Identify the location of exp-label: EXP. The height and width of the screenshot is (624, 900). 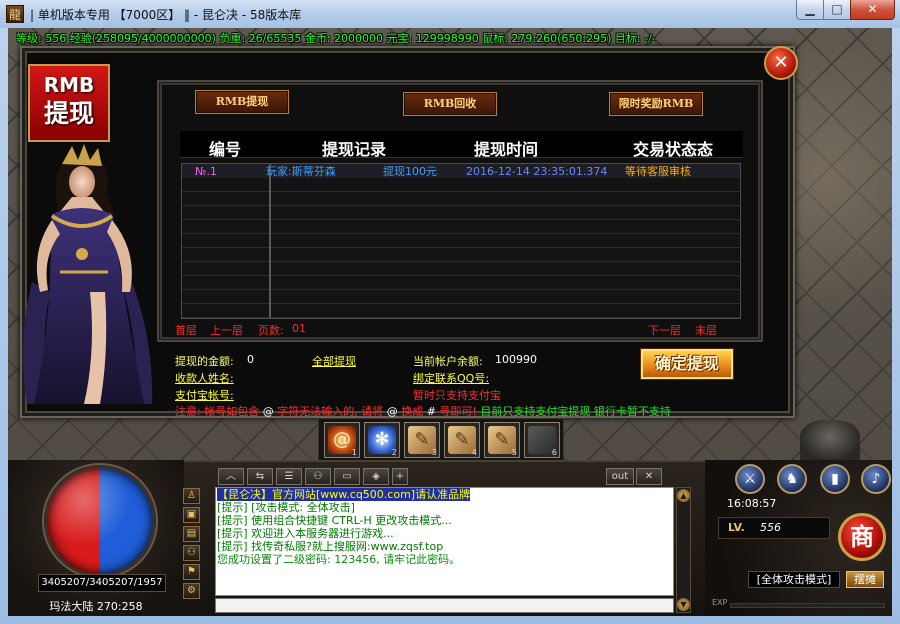
(720, 602).